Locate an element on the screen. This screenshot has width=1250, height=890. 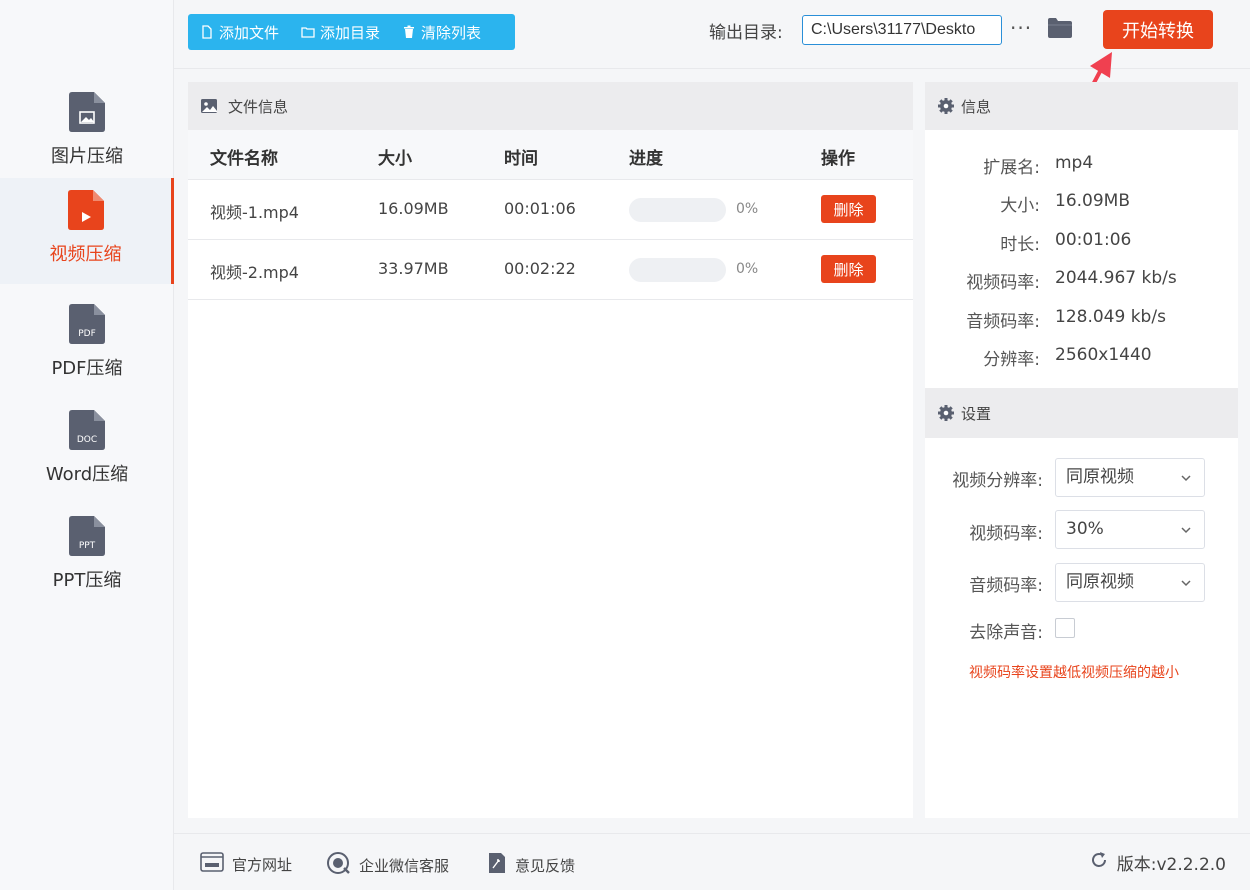
bitrate-hint: 视频码率设置越低视频压缩的越小 is located at coordinates (1074, 673).